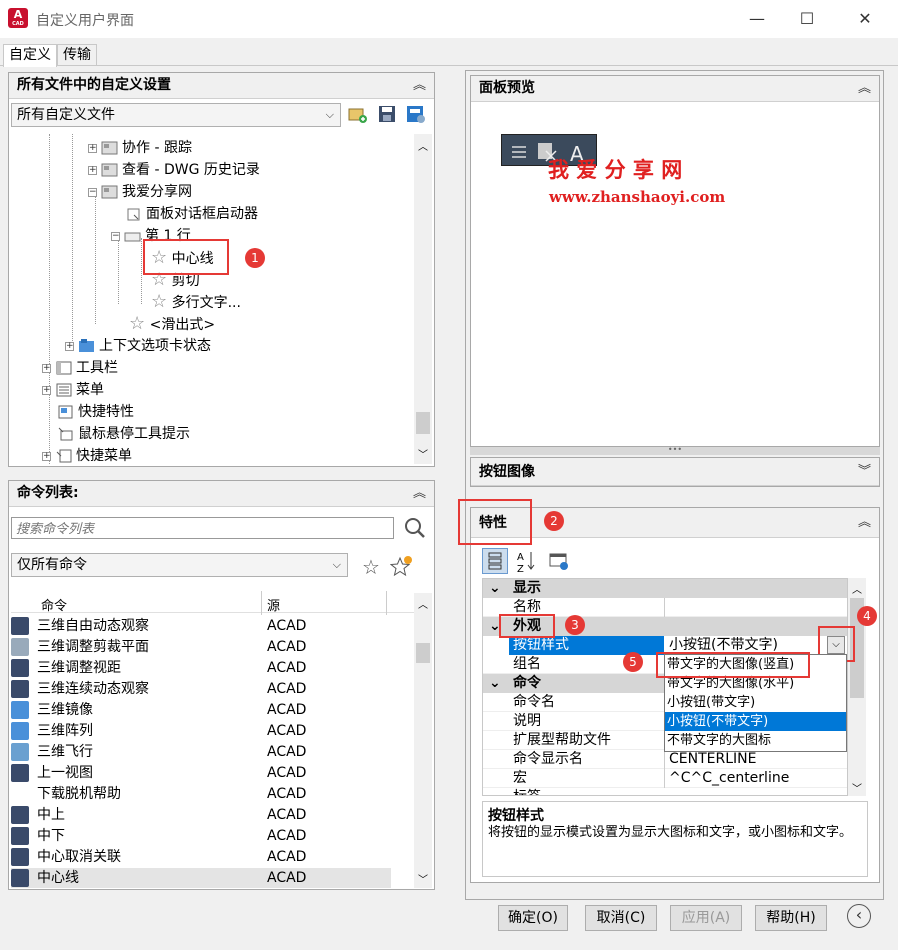  I want to click on load-partial-icon, so click(416, 114).